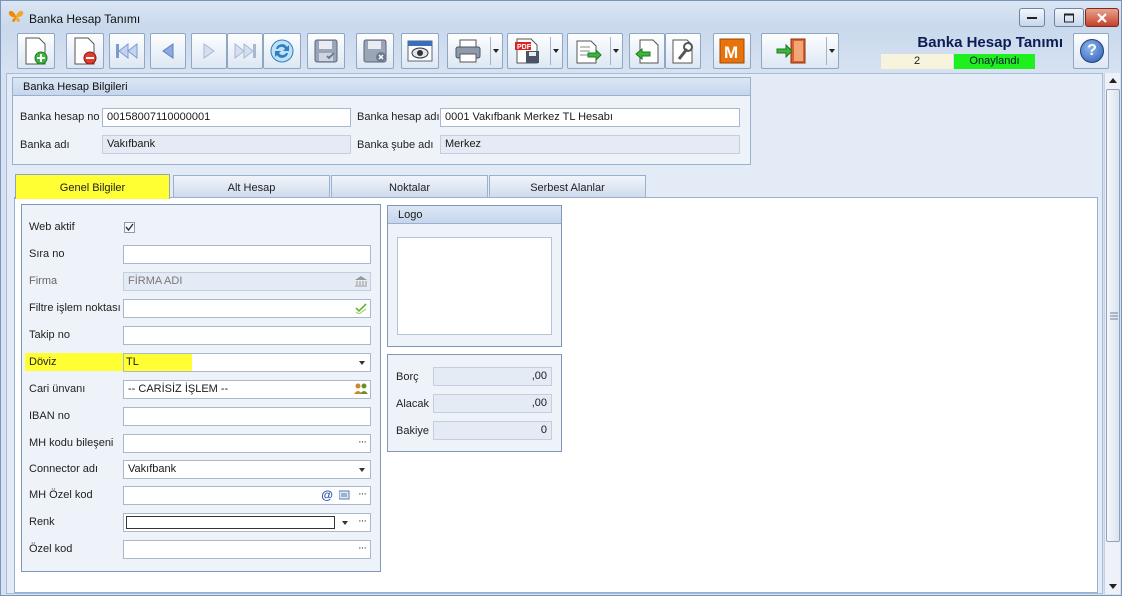 Image resolution: width=1122 pixels, height=596 pixels. I want to click on first-record-icon, so click(127, 51).